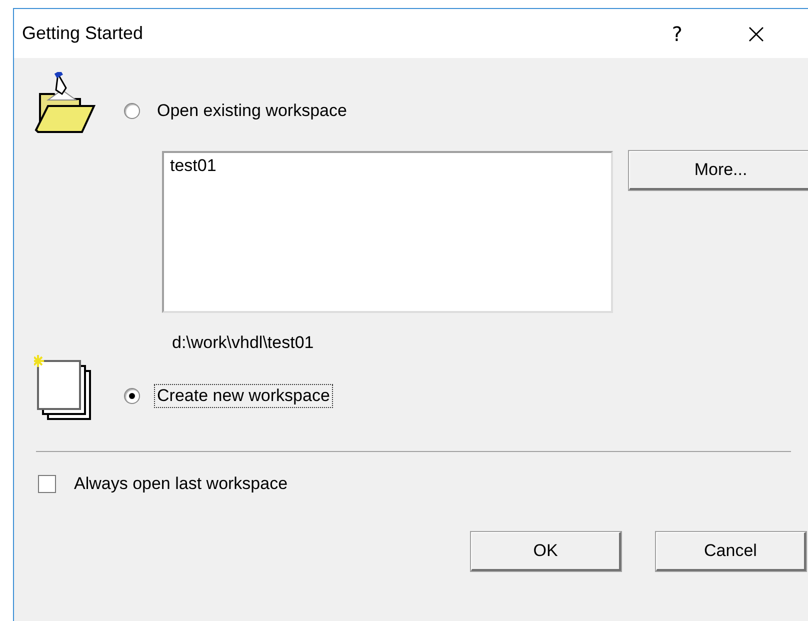 The width and height of the screenshot is (808, 621). I want to click on dialog-button: Cancel, so click(731, 551).